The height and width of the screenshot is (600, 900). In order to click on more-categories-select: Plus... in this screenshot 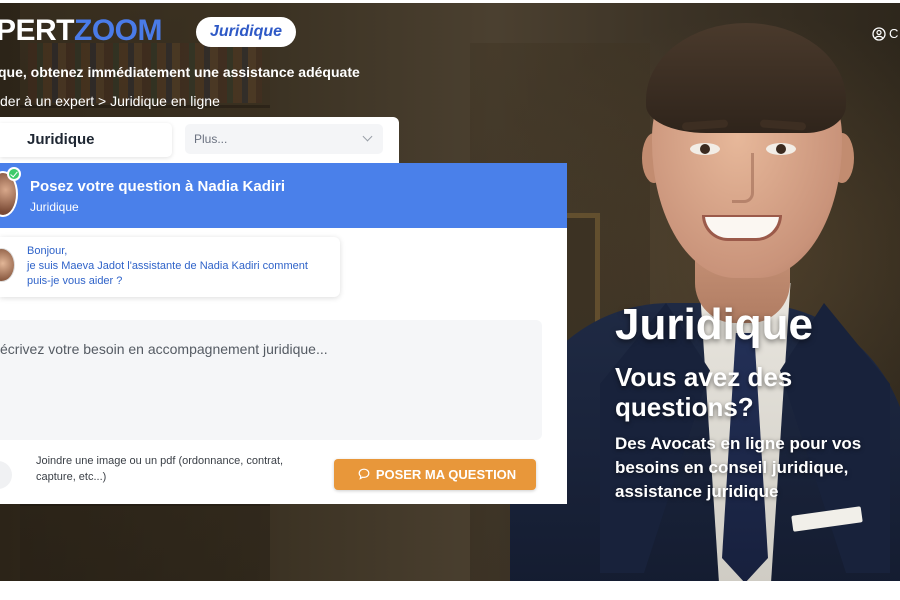, I will do `click(284, 139)`.